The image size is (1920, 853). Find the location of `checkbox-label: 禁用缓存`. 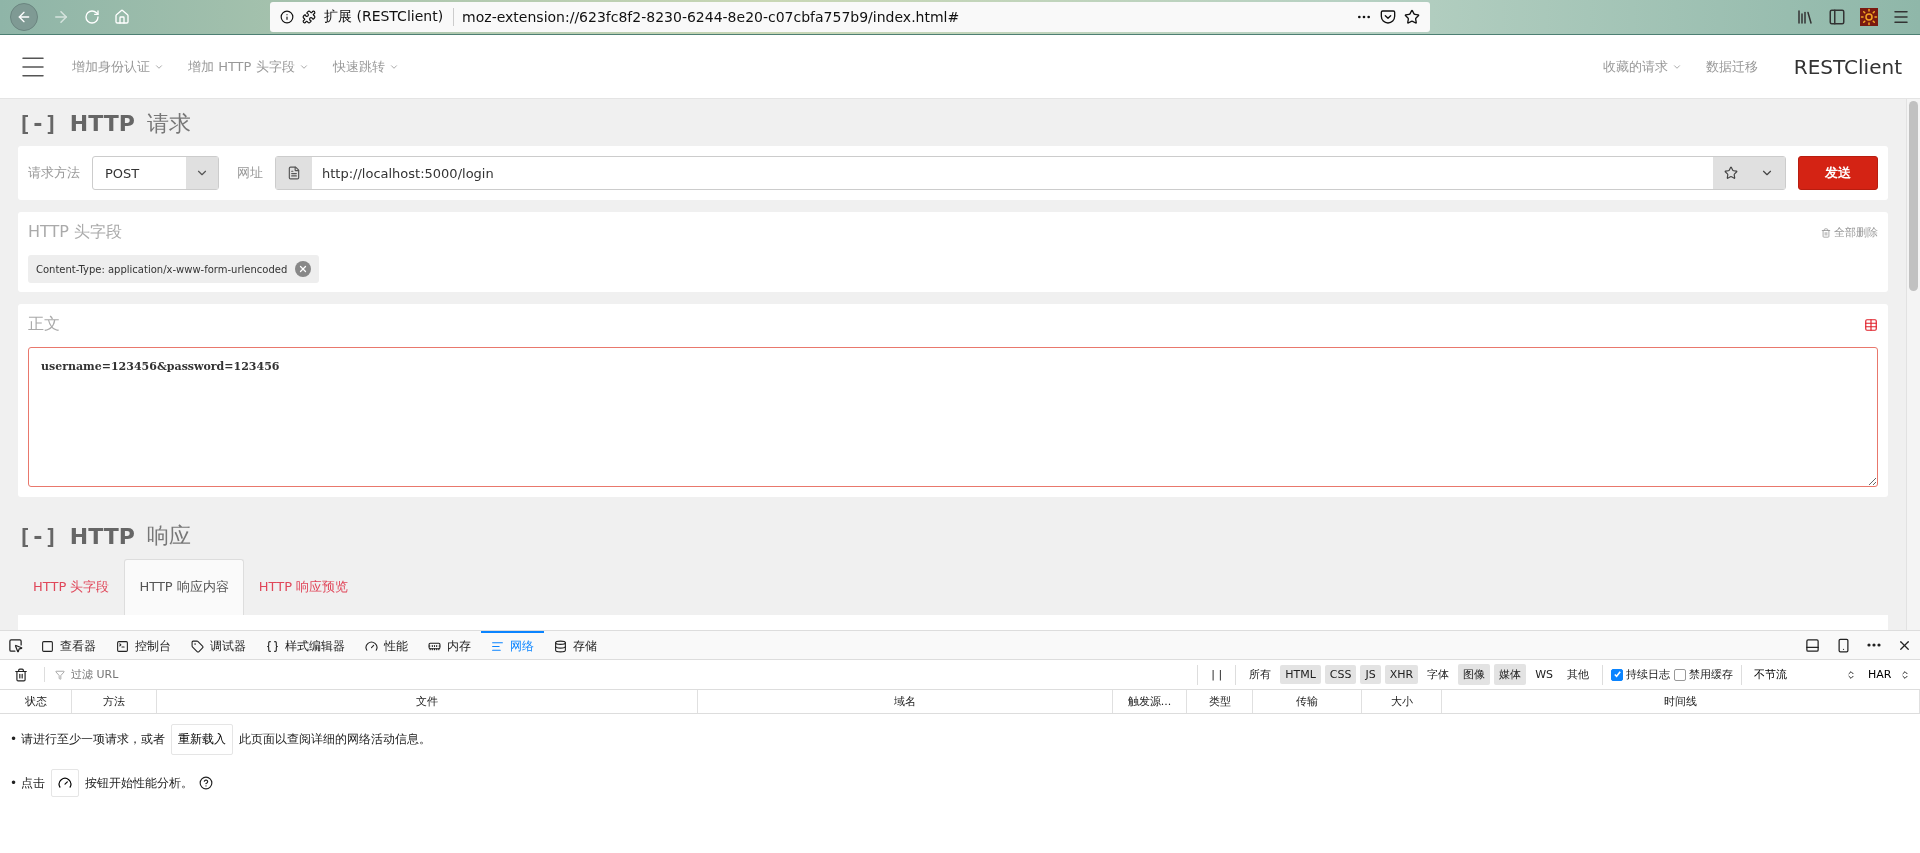

checkbox-label: 禁用缓存 is located at coordinates (1711, 674).